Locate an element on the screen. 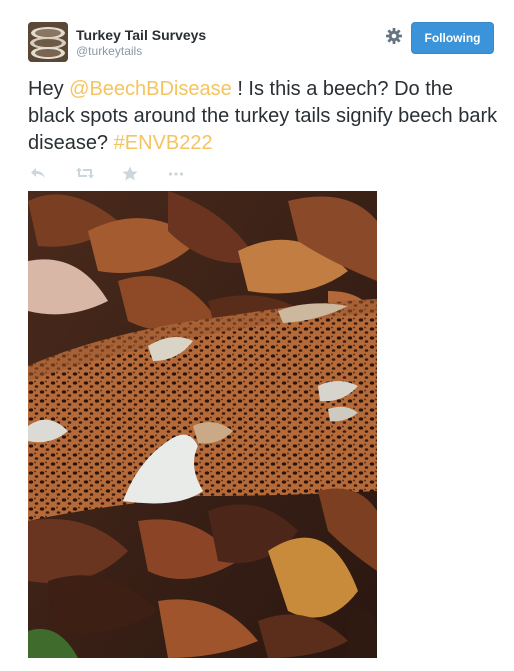  following-button: Following is located at coordinates (452, 38).